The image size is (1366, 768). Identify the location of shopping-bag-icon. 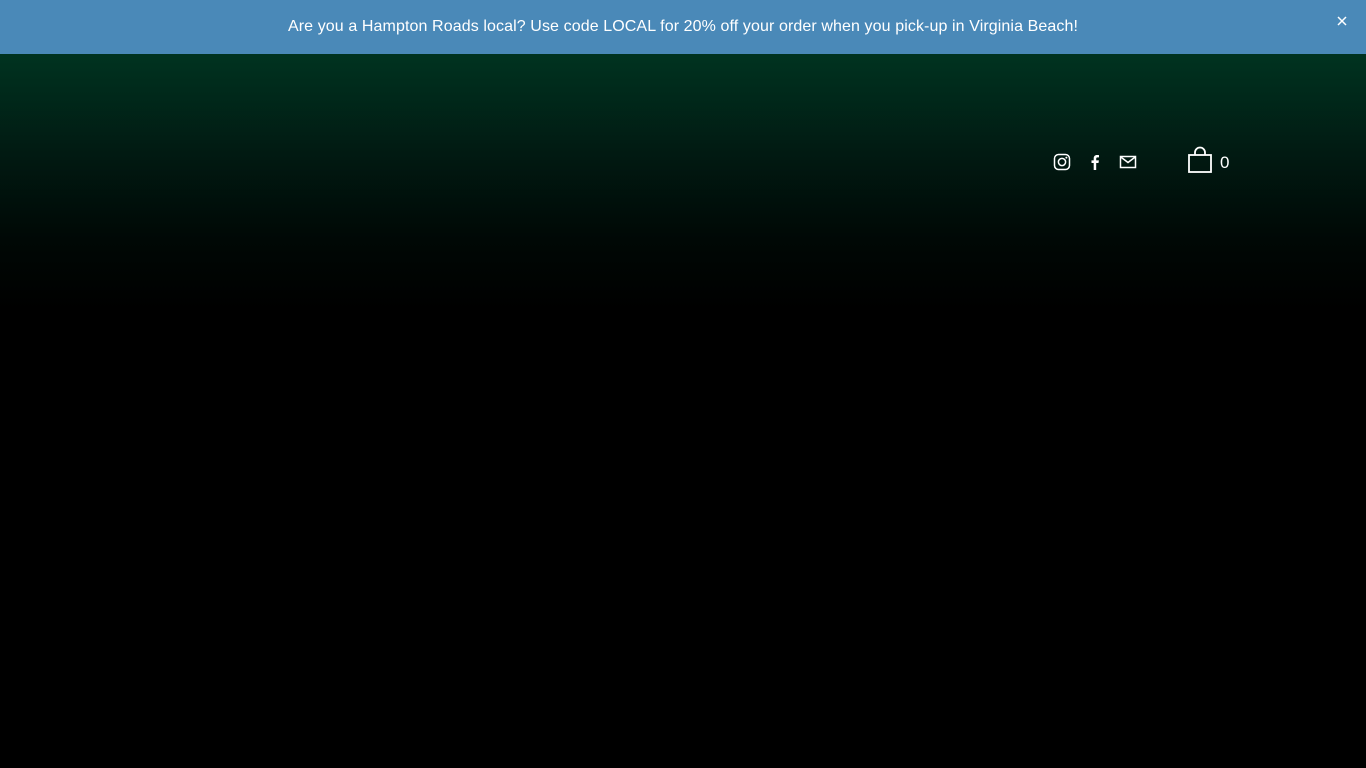
(1200, 162).